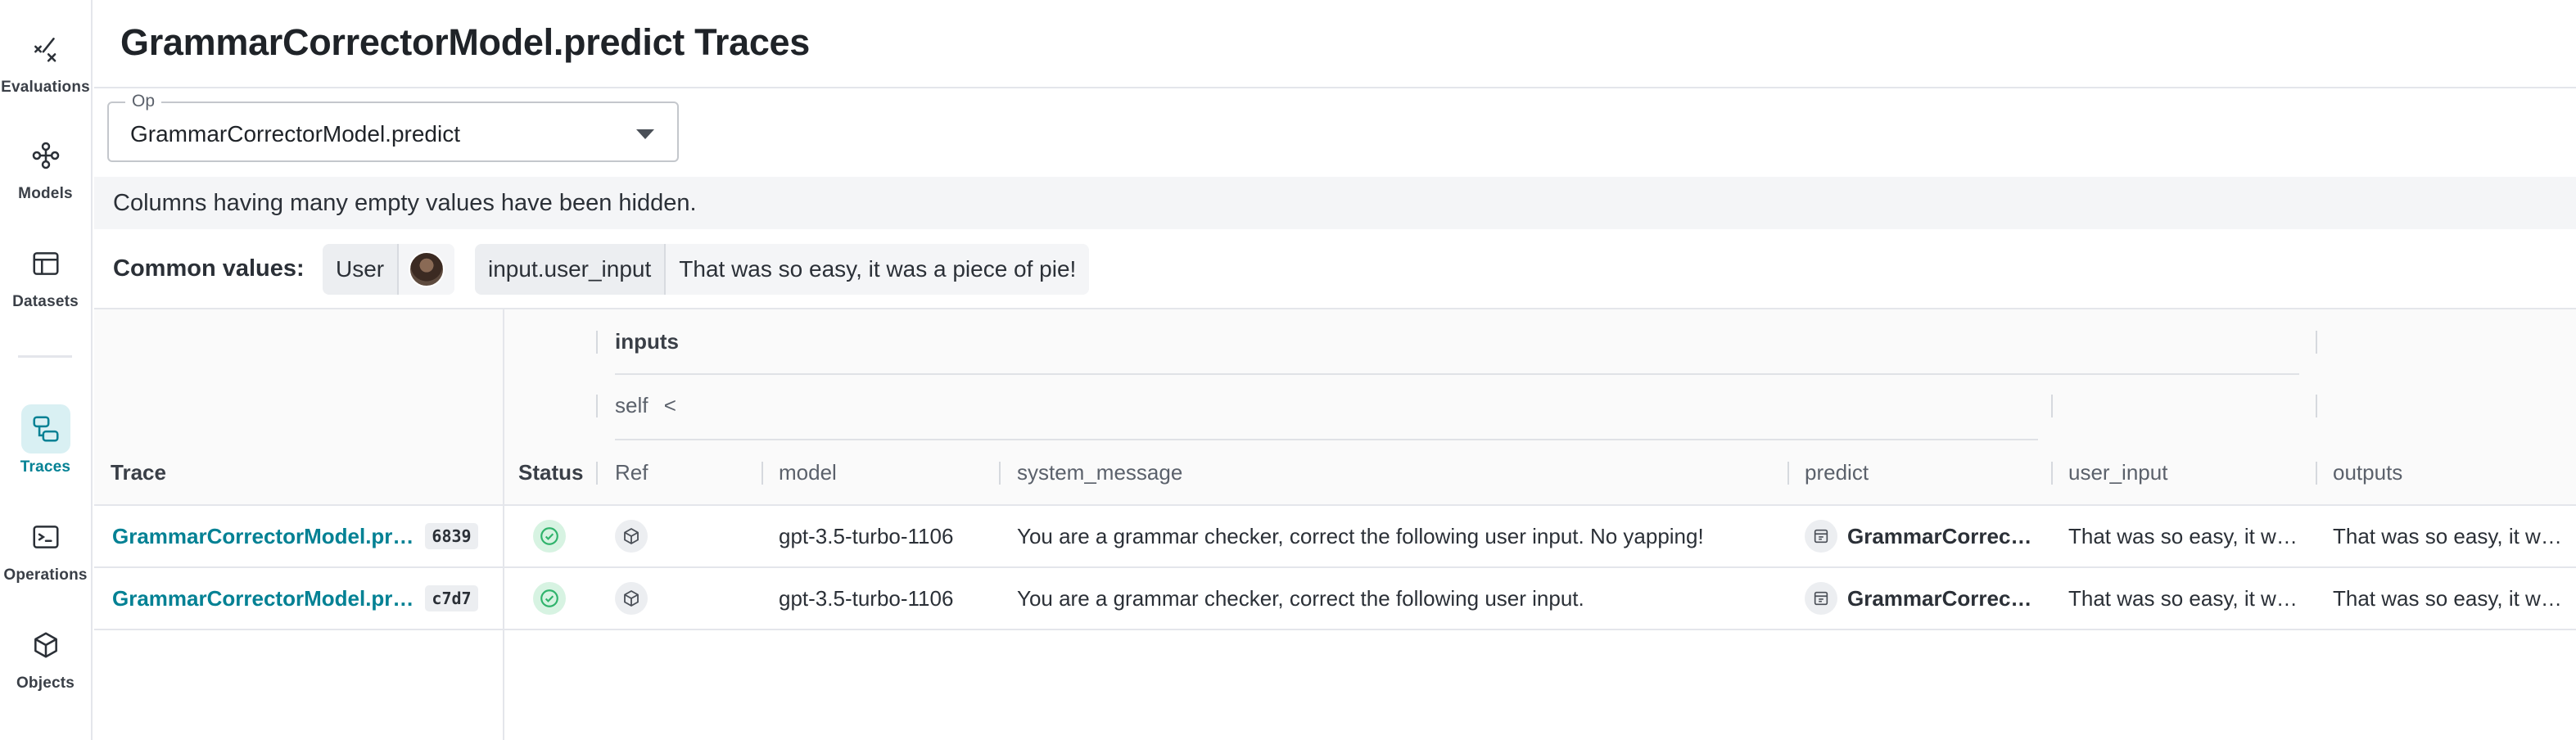  Describe the element at coordinates (138, 472) in the screenshot. I see `column-header-trace: Trace` at that location.